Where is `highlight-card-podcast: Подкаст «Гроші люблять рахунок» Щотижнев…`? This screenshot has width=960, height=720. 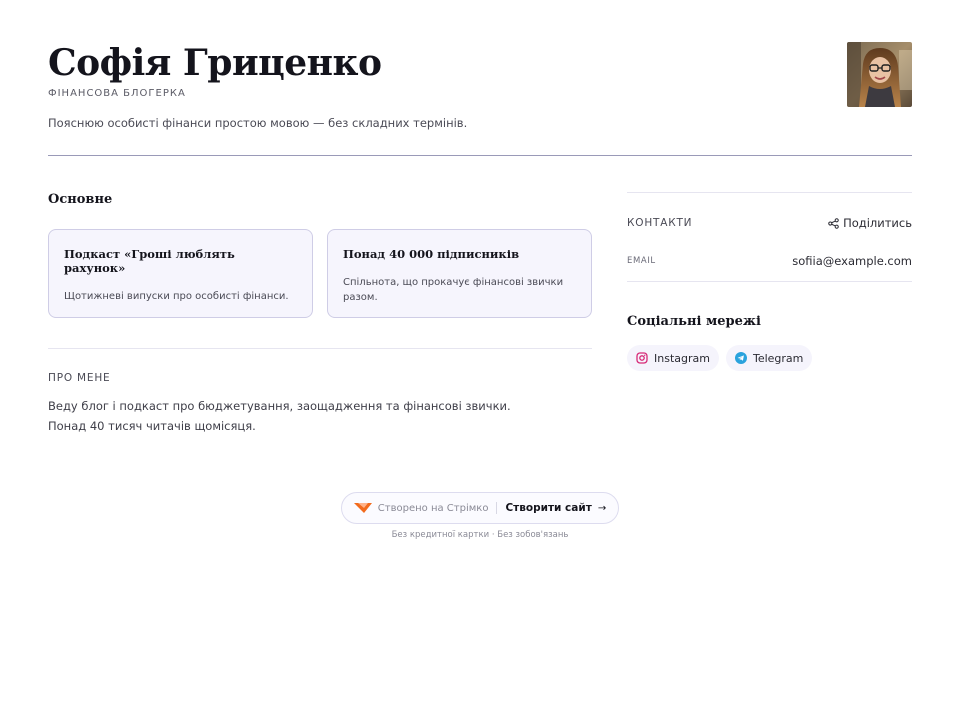 highlight-card-podcast: Подкаст «Гроші люблять рахунок» Щотижнев… is located at coordinates (180, 273).